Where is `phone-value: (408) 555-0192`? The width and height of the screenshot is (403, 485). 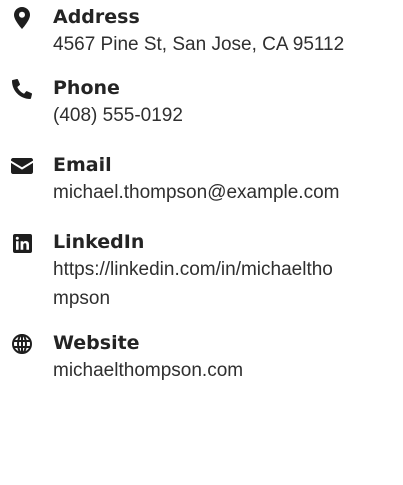 phone-value: (408) 555-0192 is located at coordinates (118, 115).